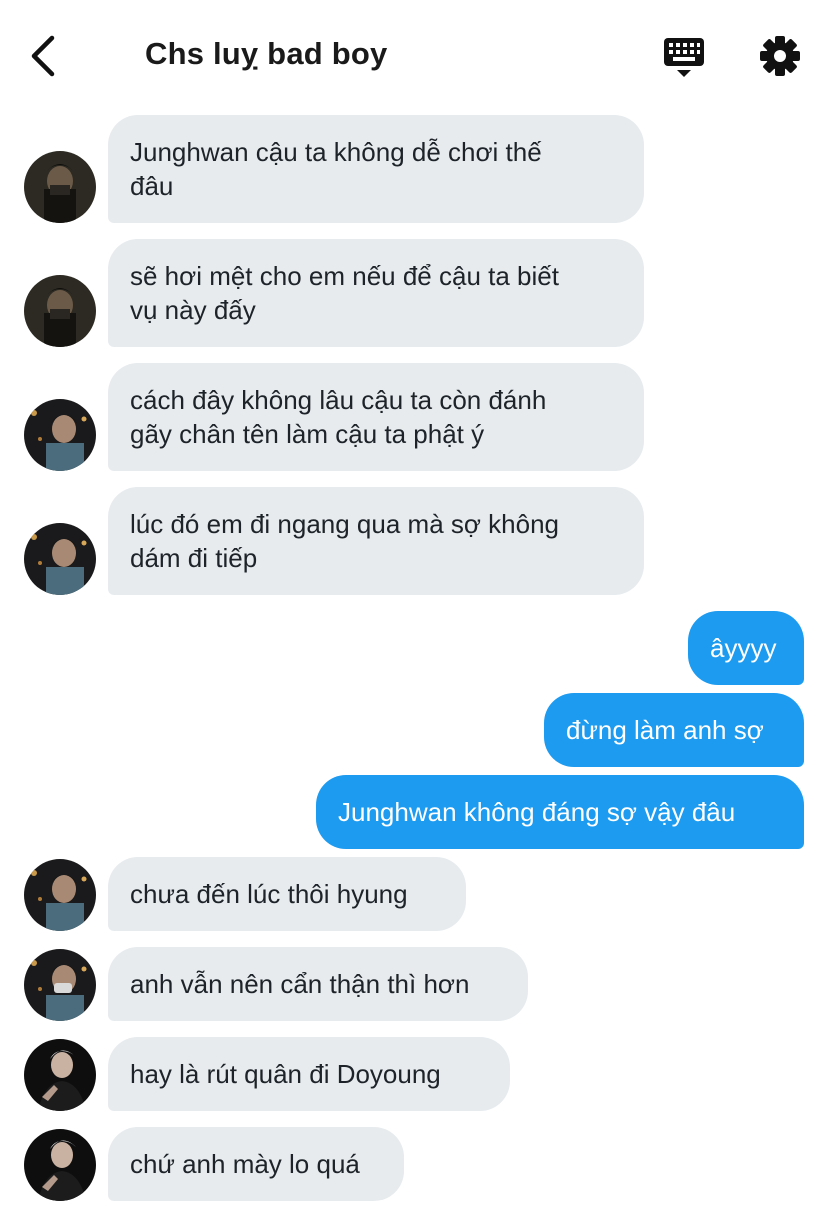  I want to click on chevron-left-icon, so click(43, 56).